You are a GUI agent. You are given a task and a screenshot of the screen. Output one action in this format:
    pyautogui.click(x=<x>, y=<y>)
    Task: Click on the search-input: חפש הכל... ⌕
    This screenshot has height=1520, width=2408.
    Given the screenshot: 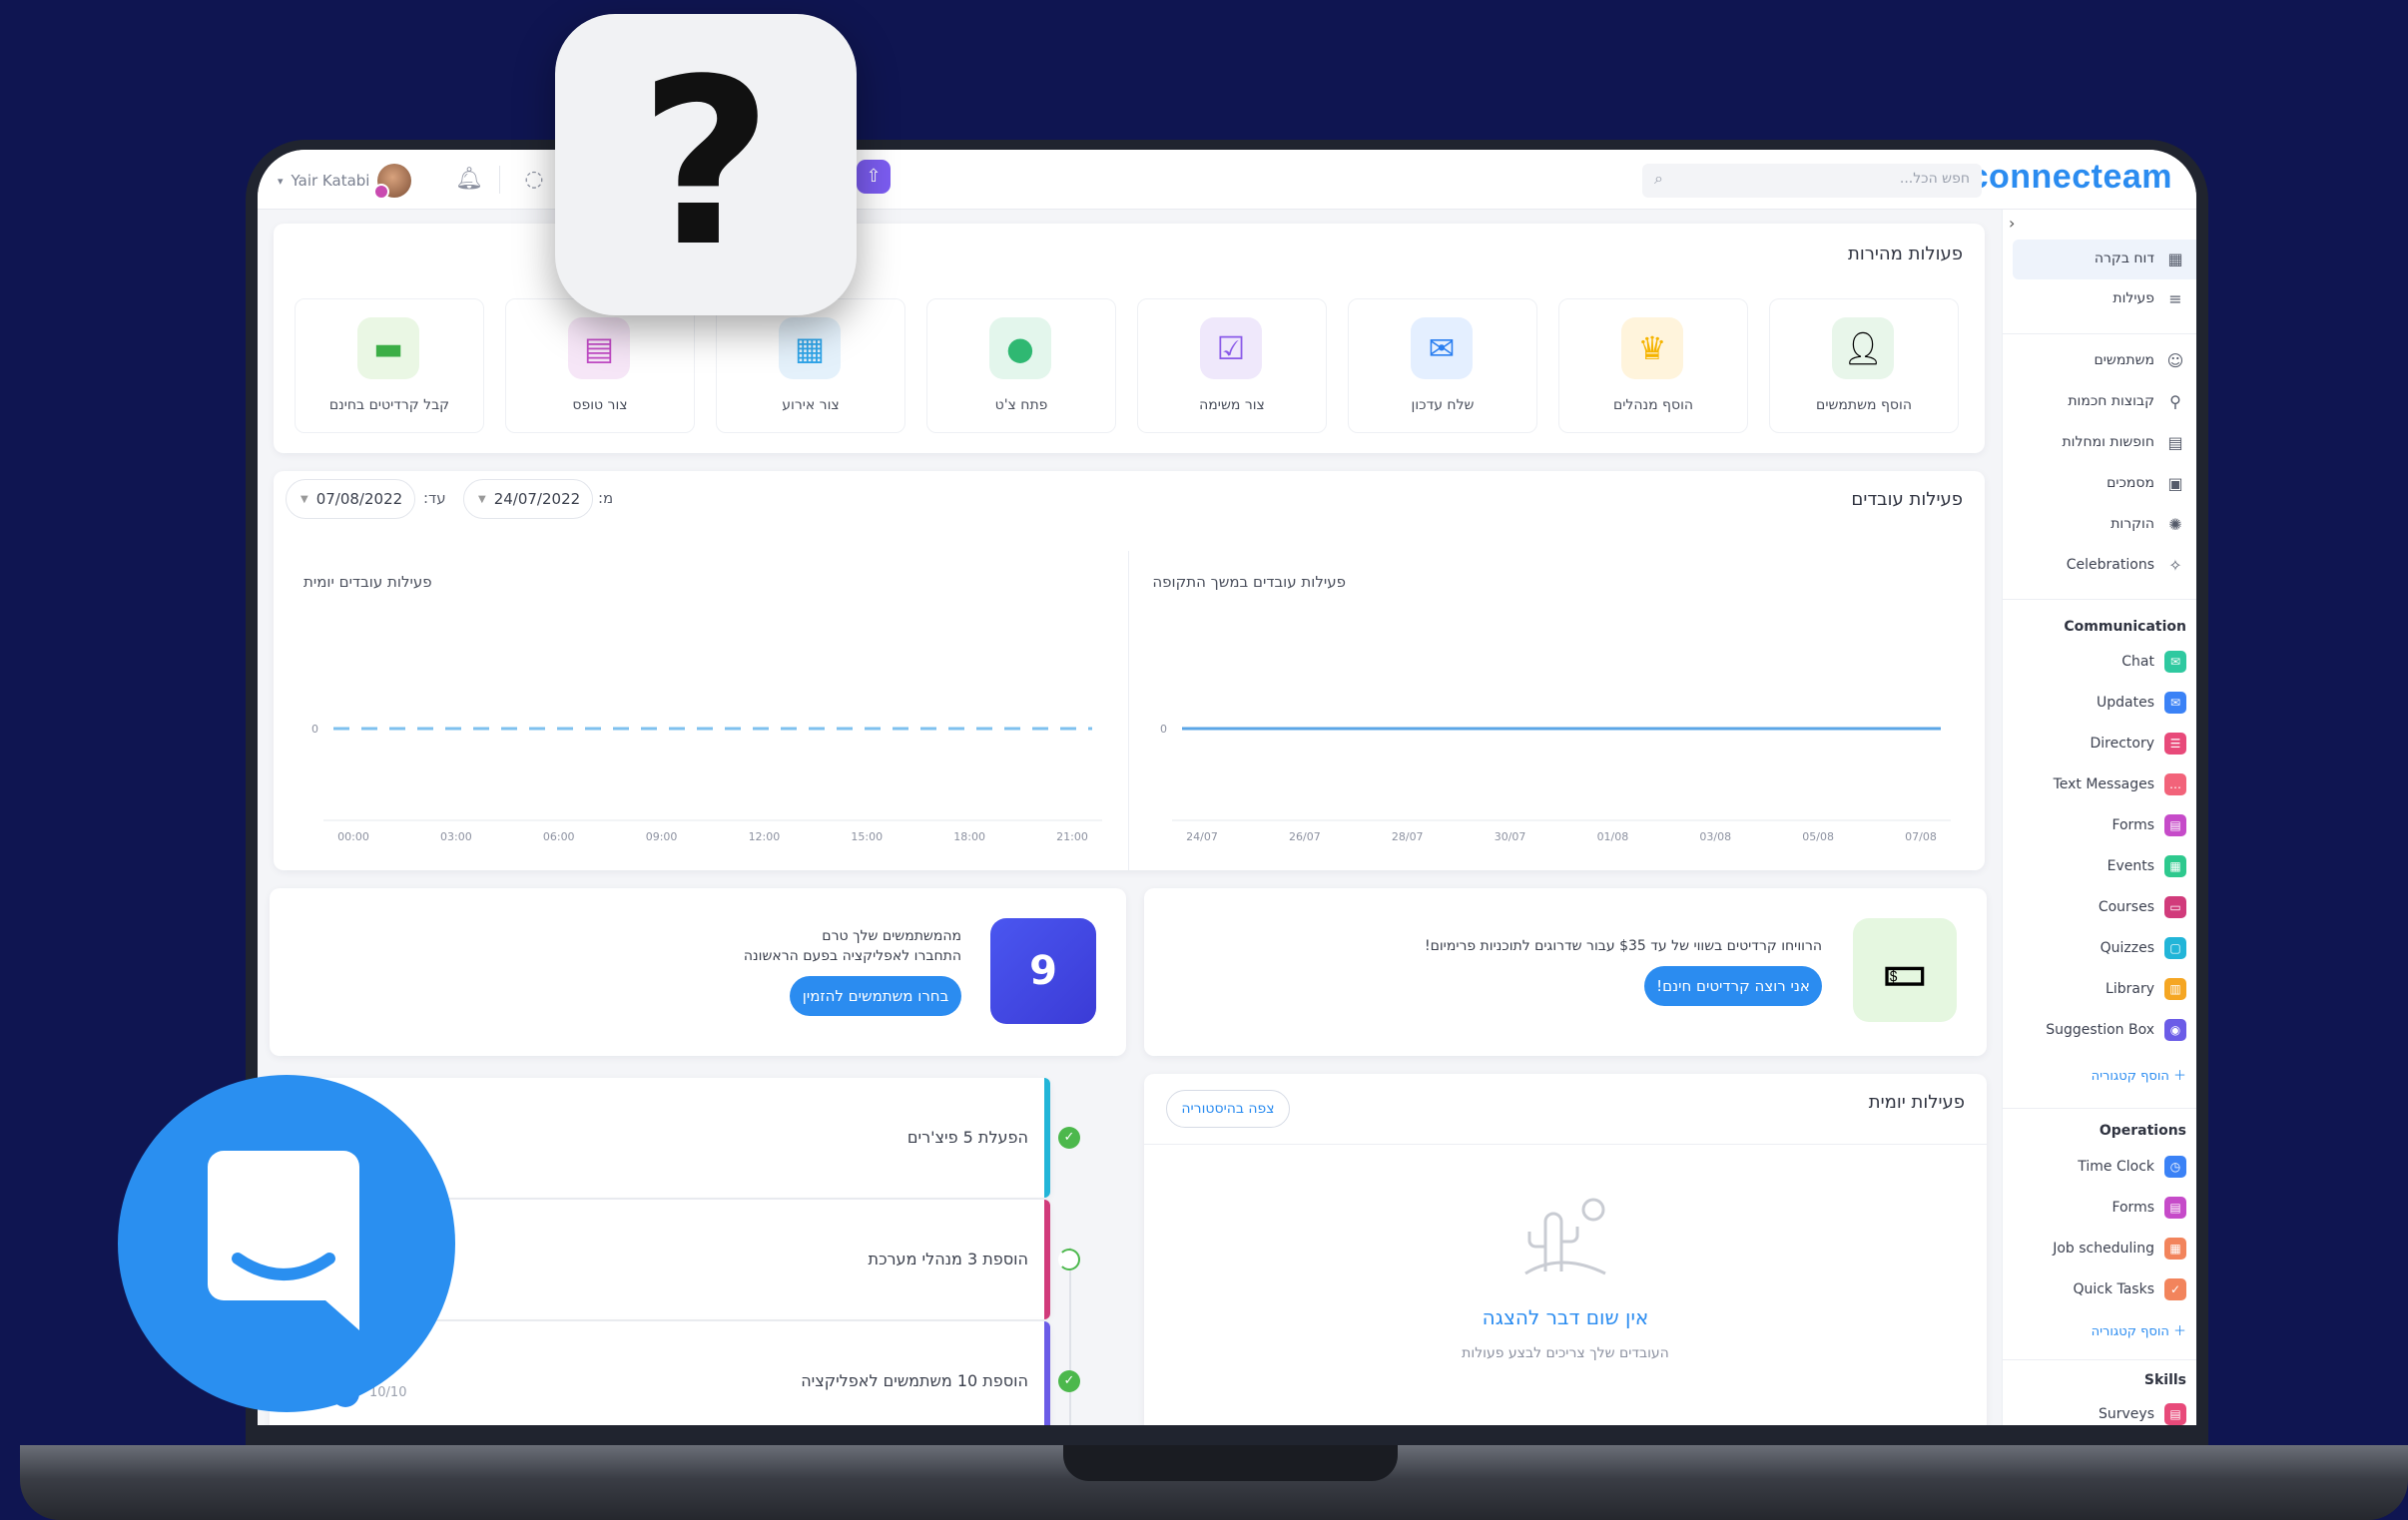 What is the action you would take?
    pyautogui.click(x=1812, y=181)
    